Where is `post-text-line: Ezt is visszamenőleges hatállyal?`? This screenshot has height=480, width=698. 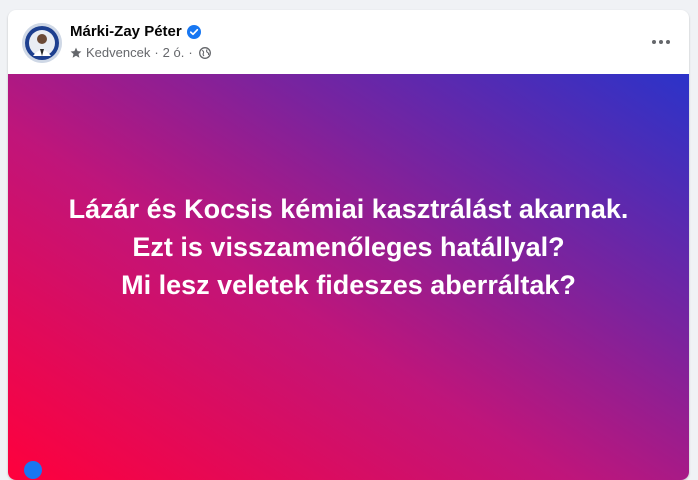
post-text-line: Ezt is visszamenőleges hatállyal? is located at coordinates (348, 247).